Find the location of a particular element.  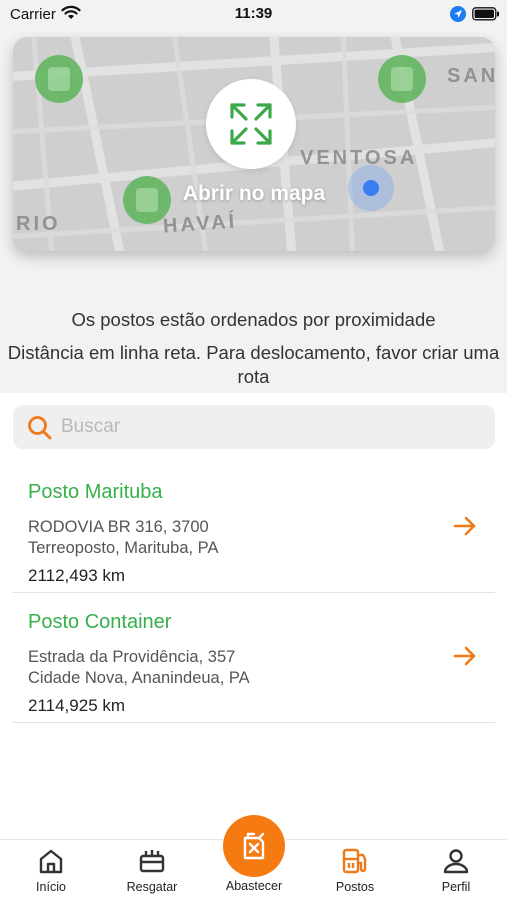

station-distance: 2114,925 km is located at coordinates (77, 705).